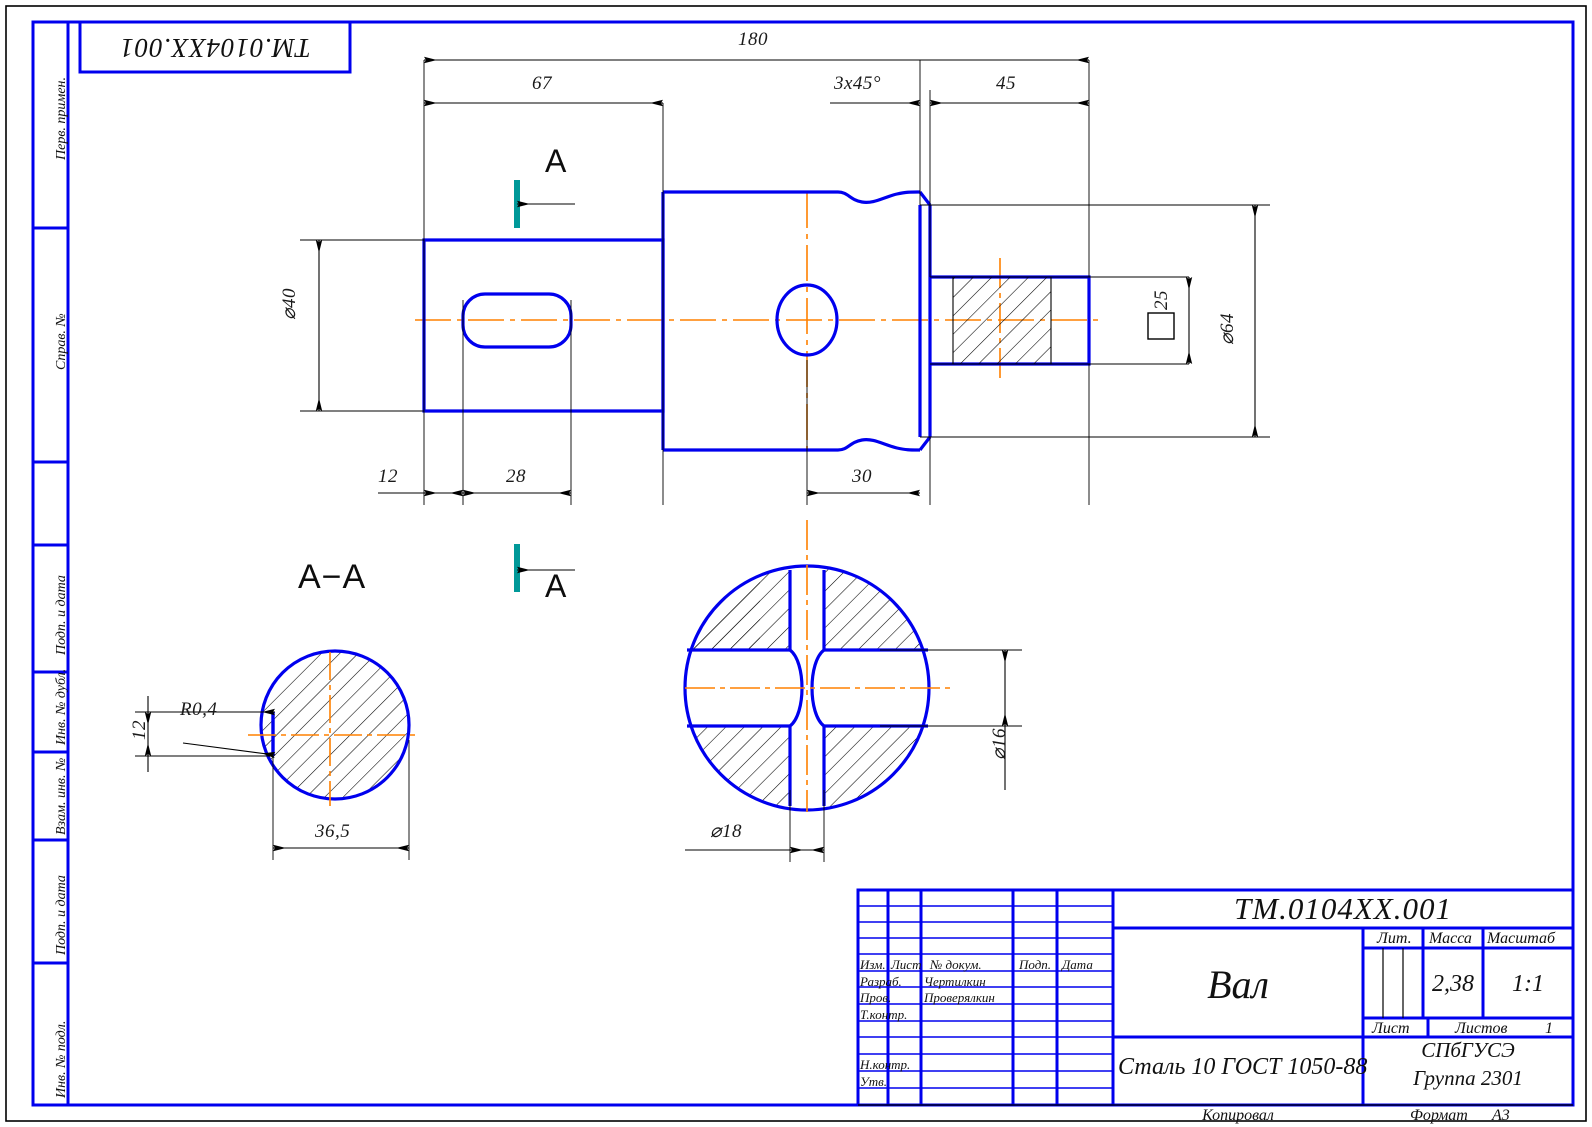 The image size is (1592, 1127). What do you see at coordinates (1343, 908) in the screenshot?
I see `titleblock-doc-number: ТМ.0104ХХ.001` at bounding box center [1343, 908].